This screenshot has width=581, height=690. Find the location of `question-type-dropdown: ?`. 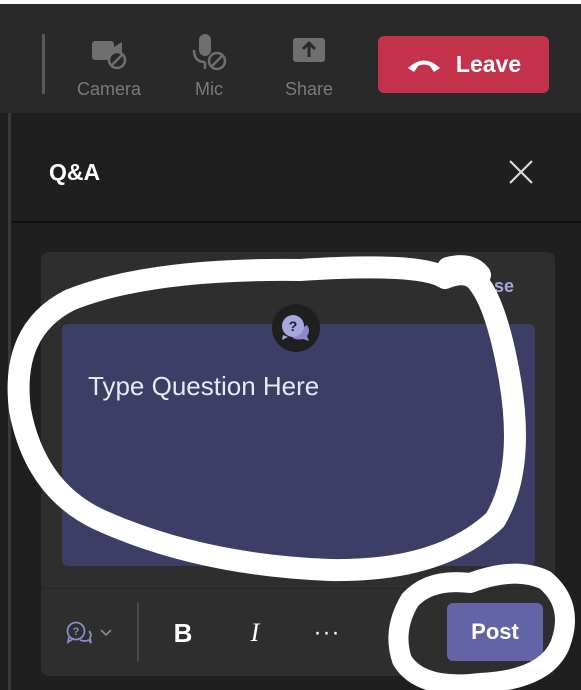

question-type-dropdown: ? is located at coordinates (89, 633).